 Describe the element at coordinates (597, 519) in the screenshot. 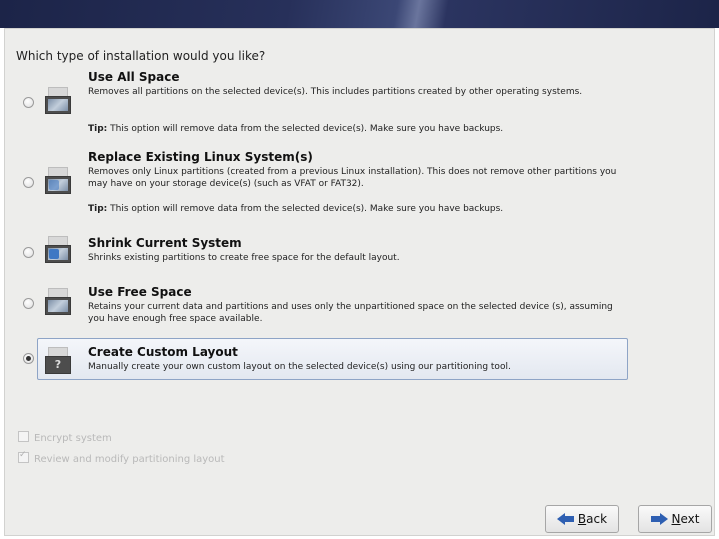

I see `back-button-label: ack` at that location.